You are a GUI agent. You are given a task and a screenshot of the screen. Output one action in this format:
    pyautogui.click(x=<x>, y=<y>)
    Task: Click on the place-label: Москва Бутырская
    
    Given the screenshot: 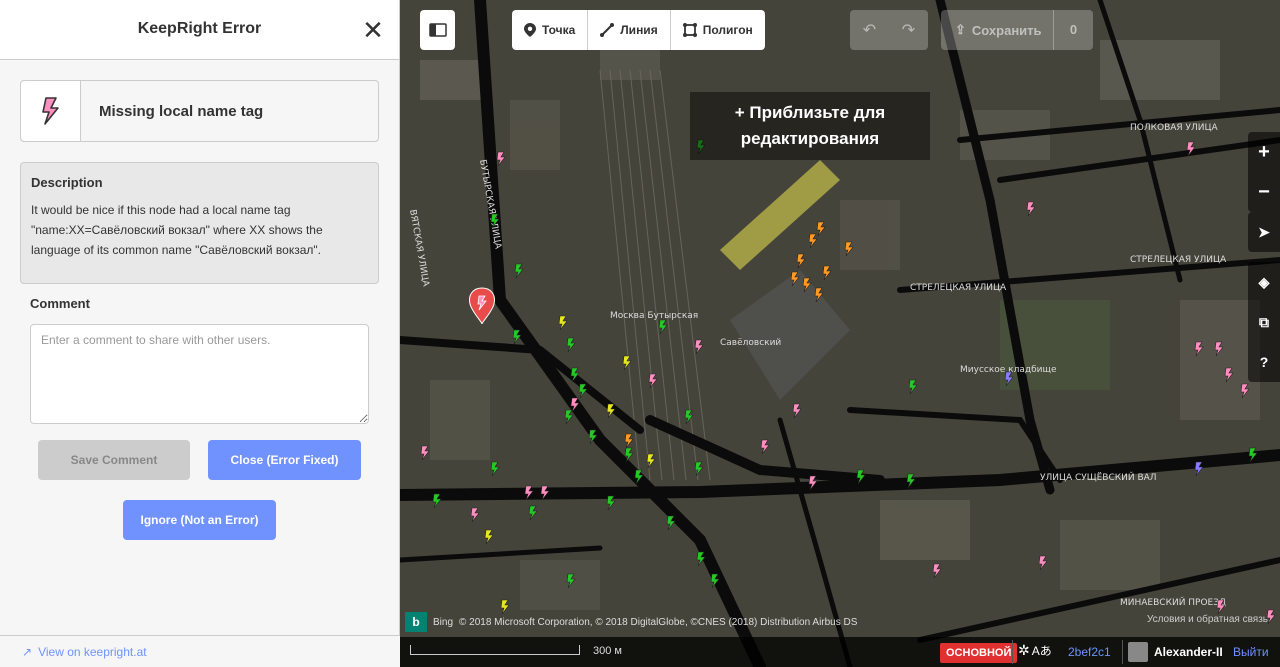 What is the action you would take?
    pyautogui.click(x=654, y=316)
    